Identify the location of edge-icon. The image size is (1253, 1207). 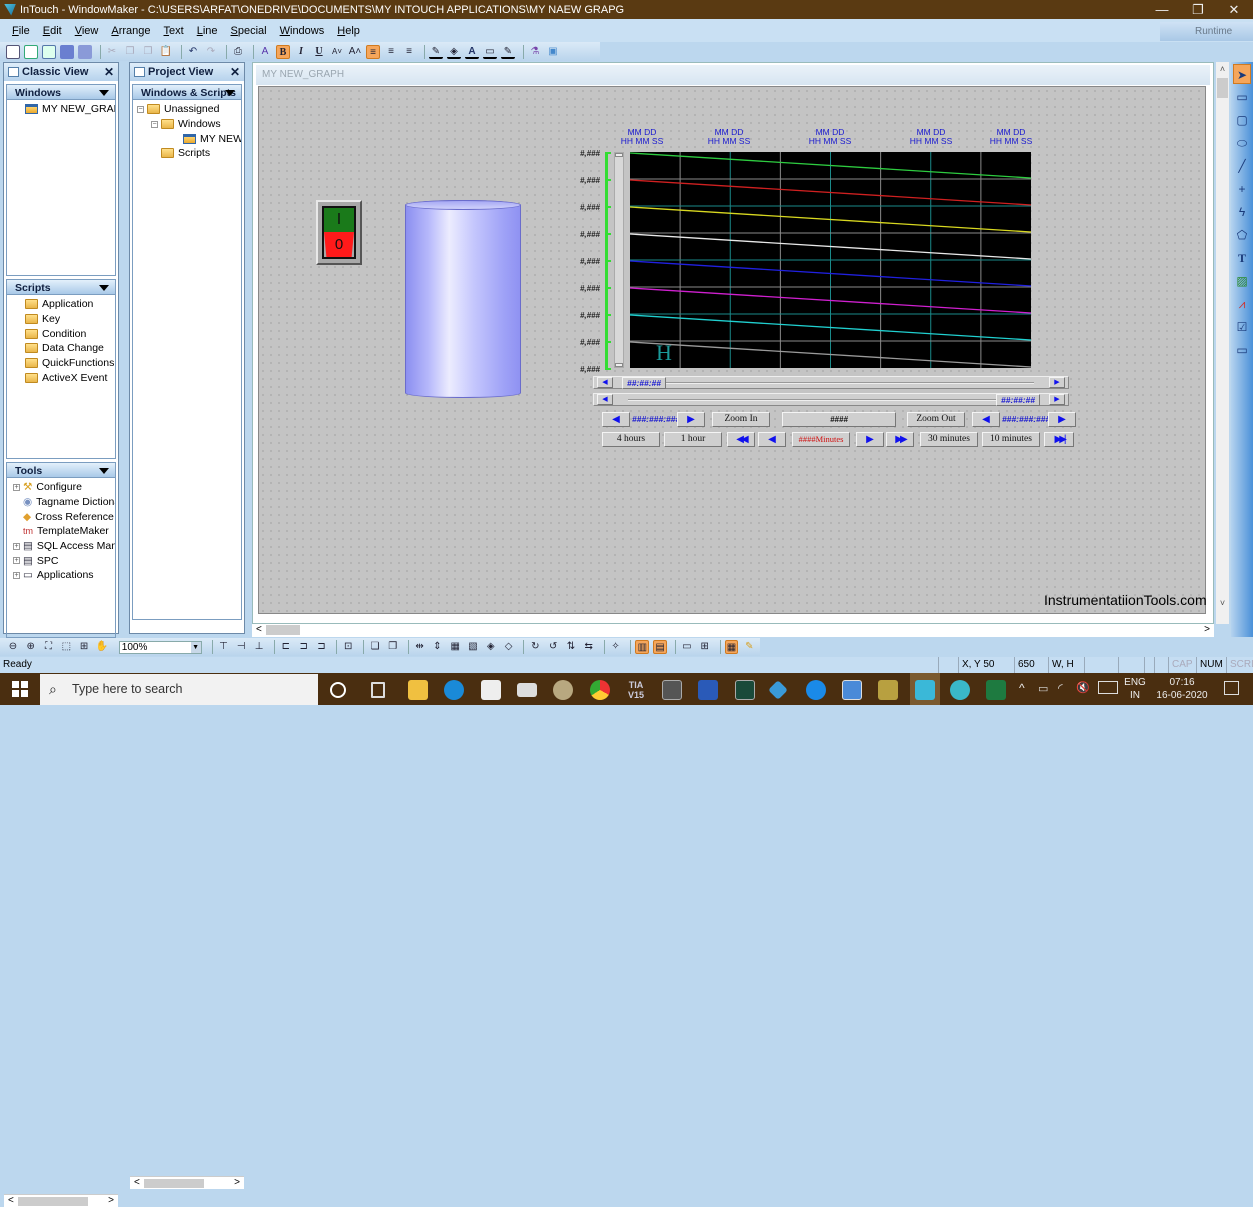
(454, 690).